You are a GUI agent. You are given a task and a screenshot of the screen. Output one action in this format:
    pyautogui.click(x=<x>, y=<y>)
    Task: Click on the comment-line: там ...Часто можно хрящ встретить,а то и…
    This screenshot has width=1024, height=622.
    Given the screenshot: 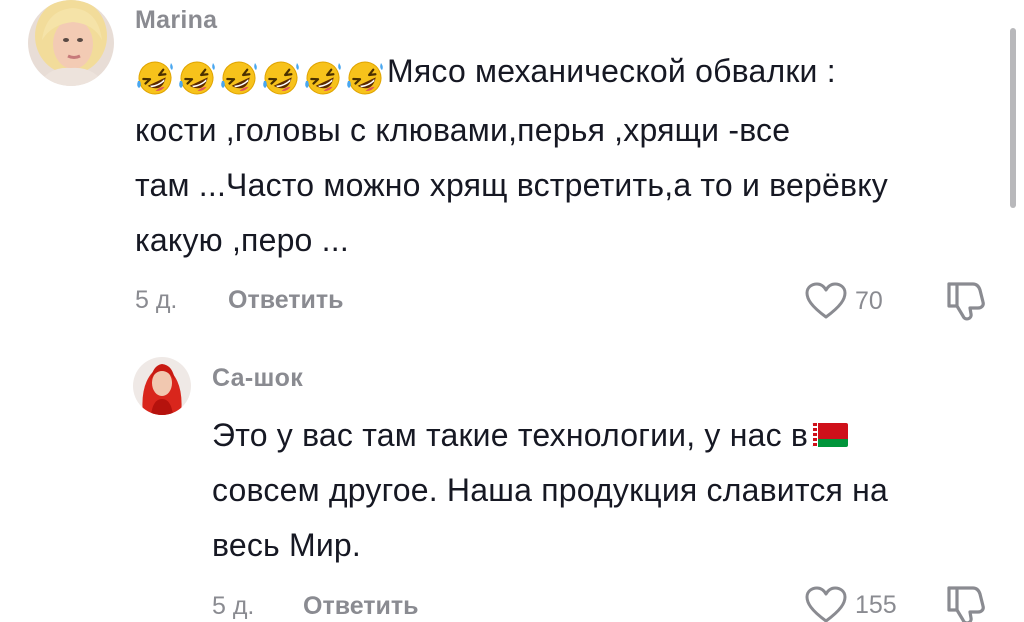 What is the action you would take?
    pyautogui.click(x=511, y=185)
    